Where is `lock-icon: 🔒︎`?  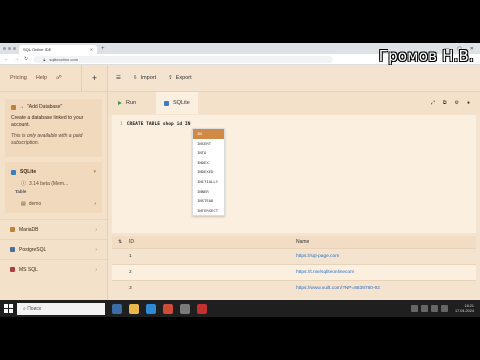 lock-icon: 🔒︎ is located at coordinates (44, 59).